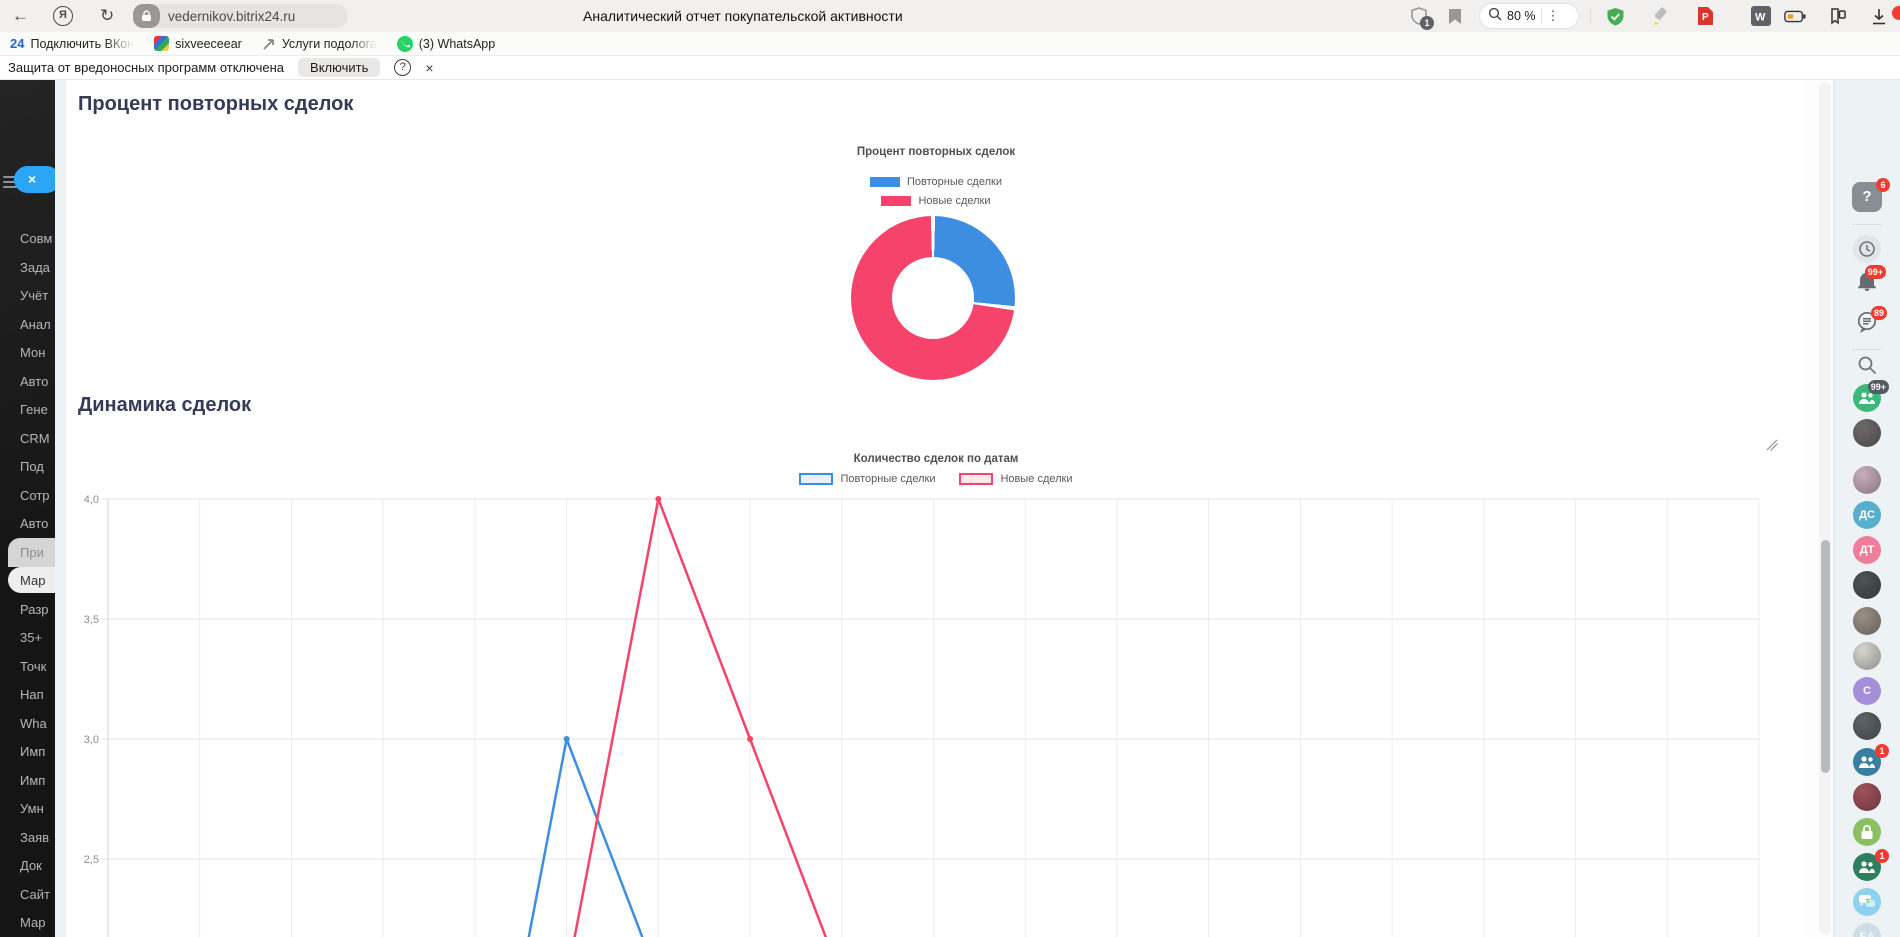 This screenshot has height=937, width=1900. What do you see at coordinates (1871, 281) in the screenshot?
I see `bell-icon: 99+` at bounding box center [1871, 281].